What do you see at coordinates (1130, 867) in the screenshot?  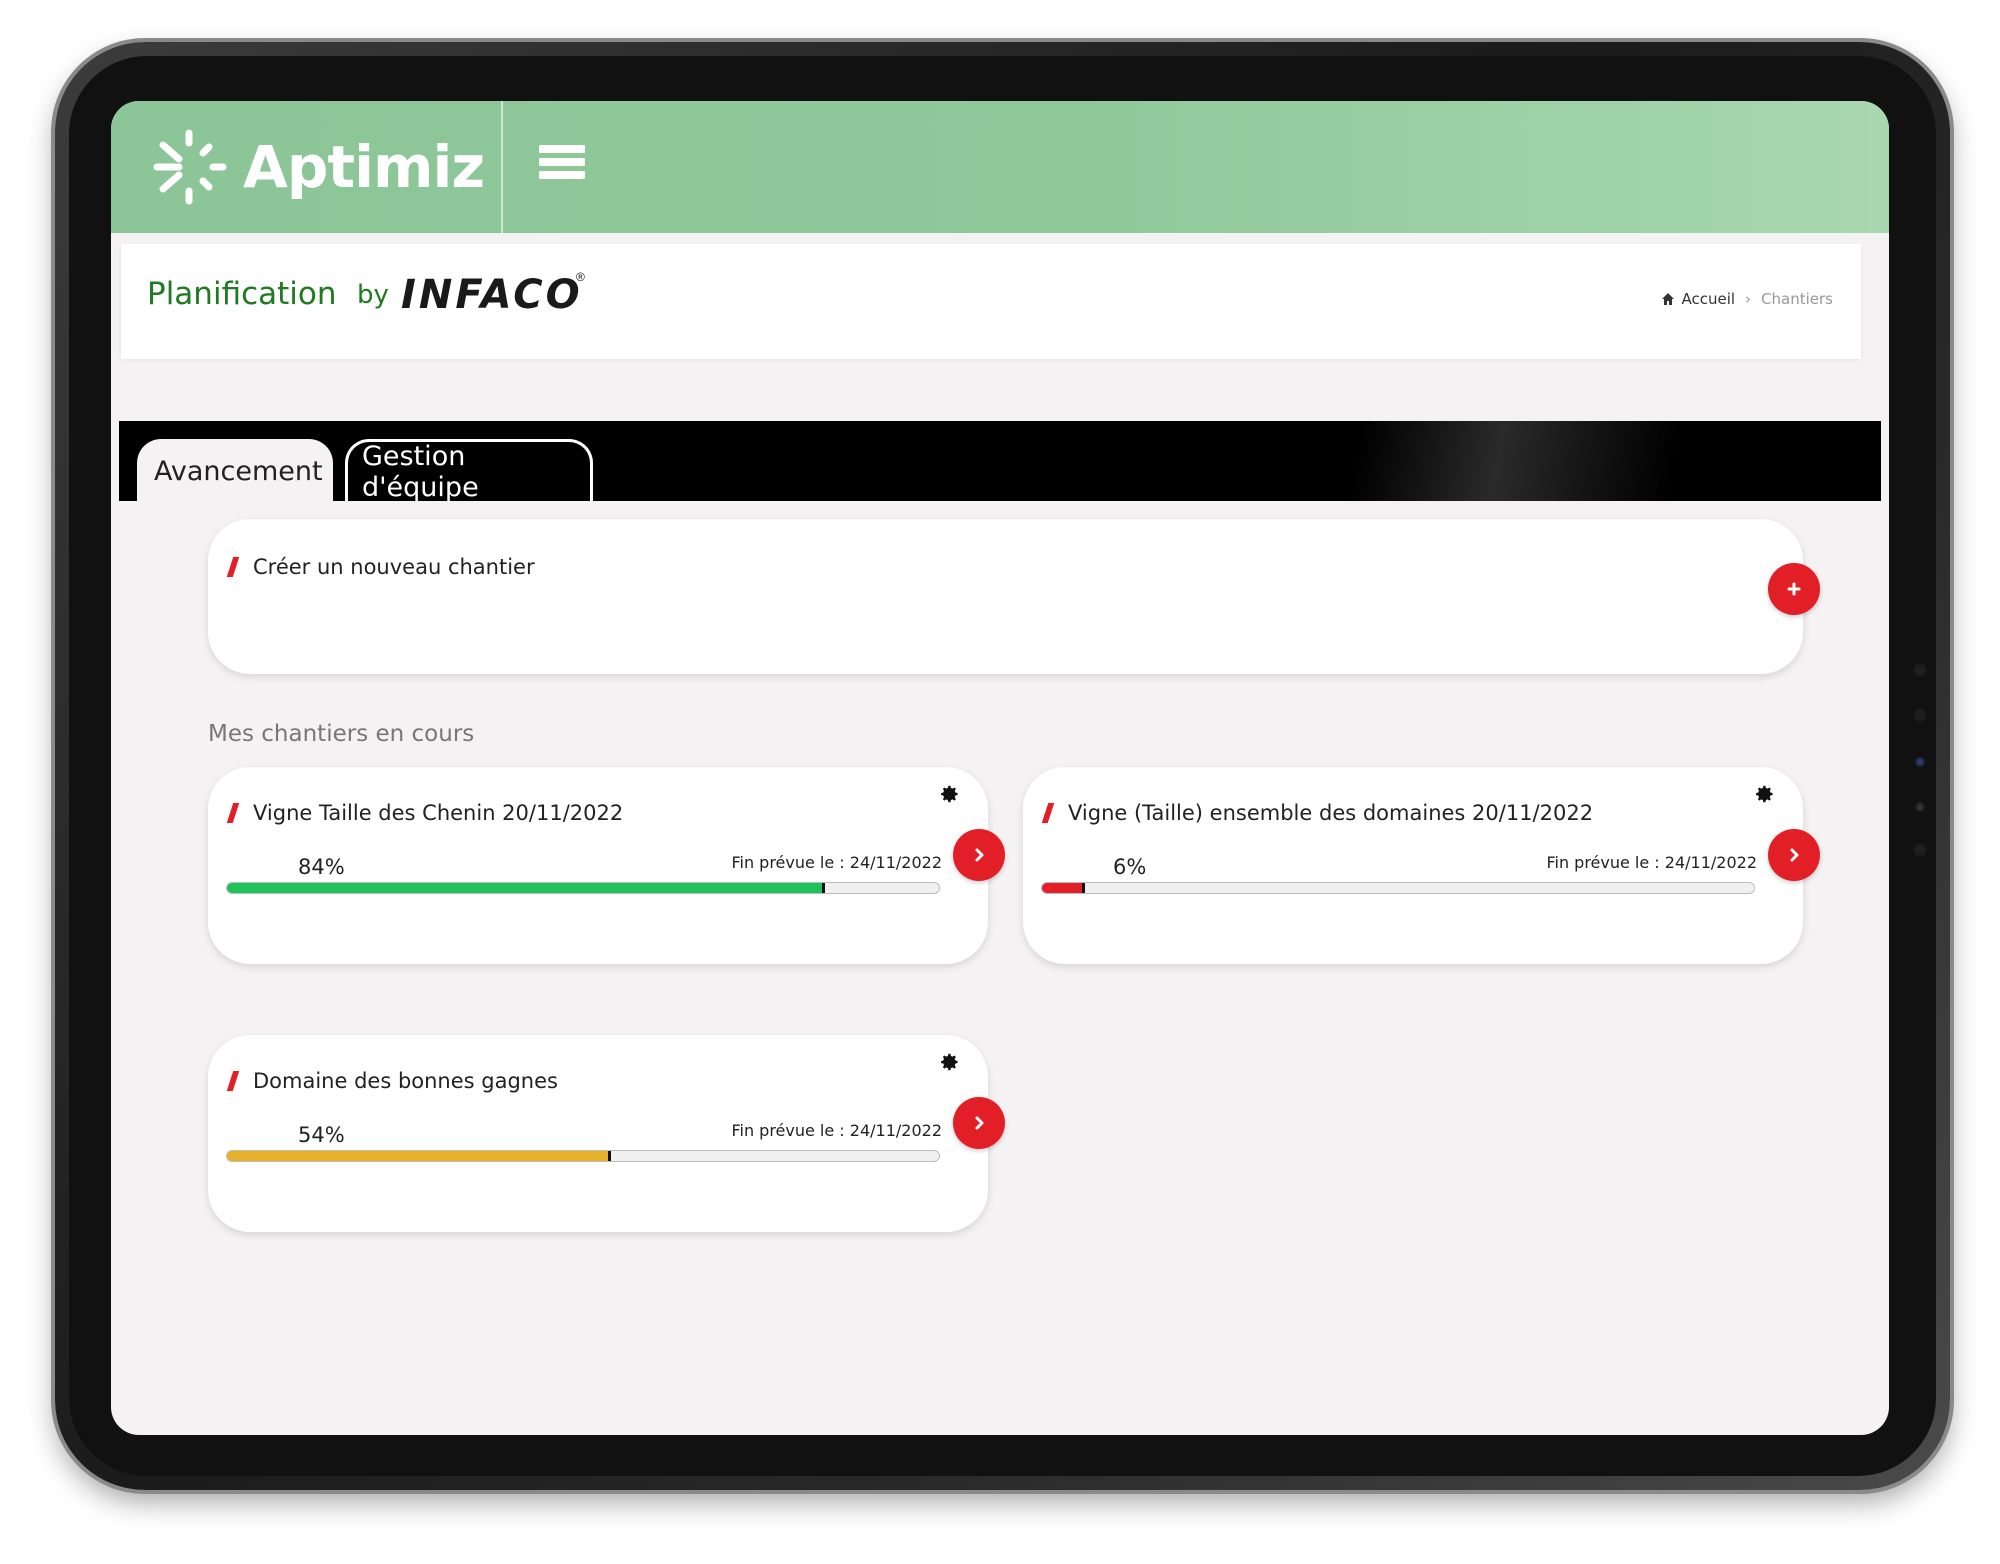 I see `progress-percent: 6%` at bounding box center [1130, 867].